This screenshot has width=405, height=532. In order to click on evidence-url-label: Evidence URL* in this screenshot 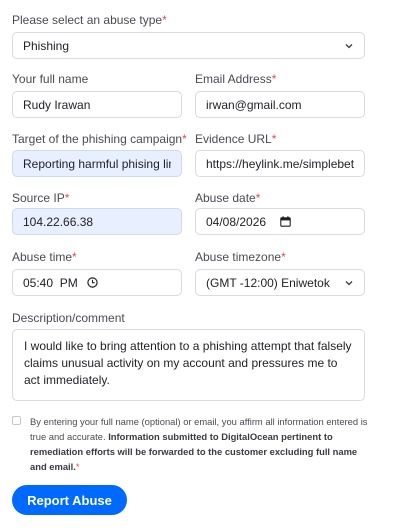, I will do `click(236, 139)`.